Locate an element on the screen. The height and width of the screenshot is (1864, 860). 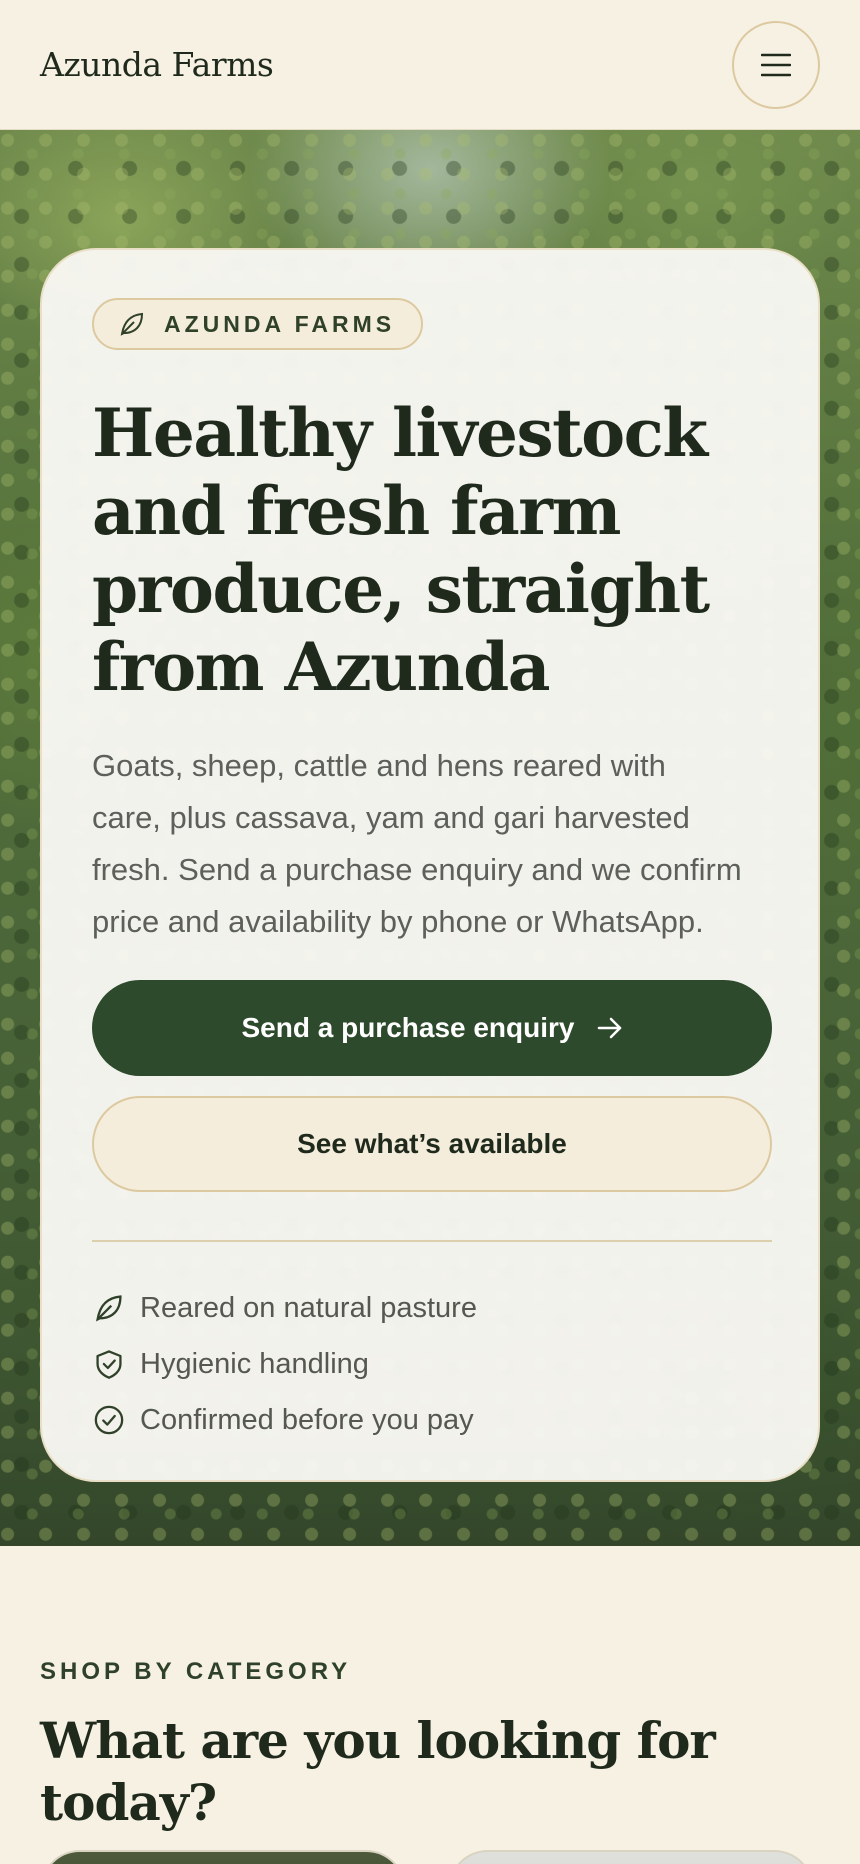
brand-logo: Azunda Farms is located at coordinates (157, 64).